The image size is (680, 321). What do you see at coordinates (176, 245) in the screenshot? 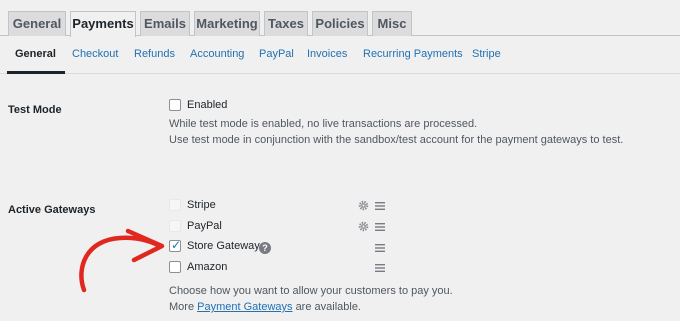
I see `checkmark-icon: ✓` at bounding box center [176, 245].